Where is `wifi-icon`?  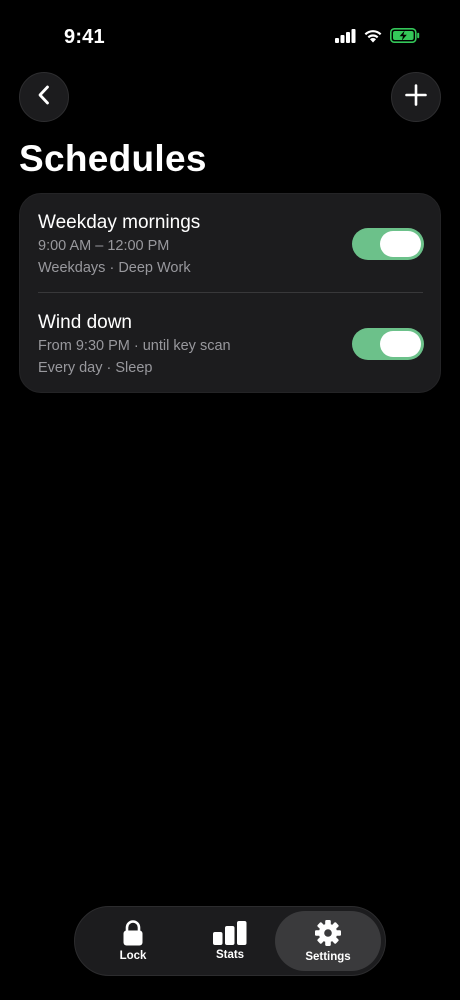
wifi-icon is located at coordinates (373, 35).